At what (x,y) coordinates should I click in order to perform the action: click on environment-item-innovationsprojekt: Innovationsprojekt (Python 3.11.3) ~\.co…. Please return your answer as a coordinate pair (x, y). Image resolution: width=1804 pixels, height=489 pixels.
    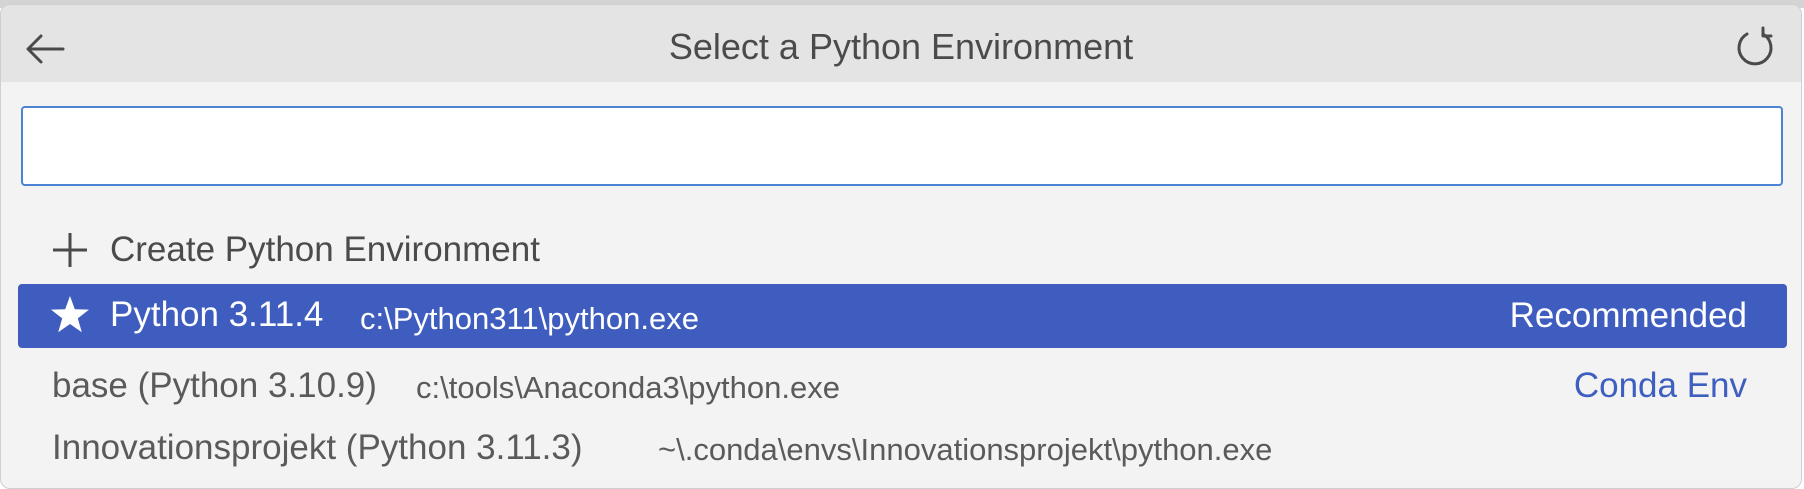
    Looking at the image, I should click on (902, 448).